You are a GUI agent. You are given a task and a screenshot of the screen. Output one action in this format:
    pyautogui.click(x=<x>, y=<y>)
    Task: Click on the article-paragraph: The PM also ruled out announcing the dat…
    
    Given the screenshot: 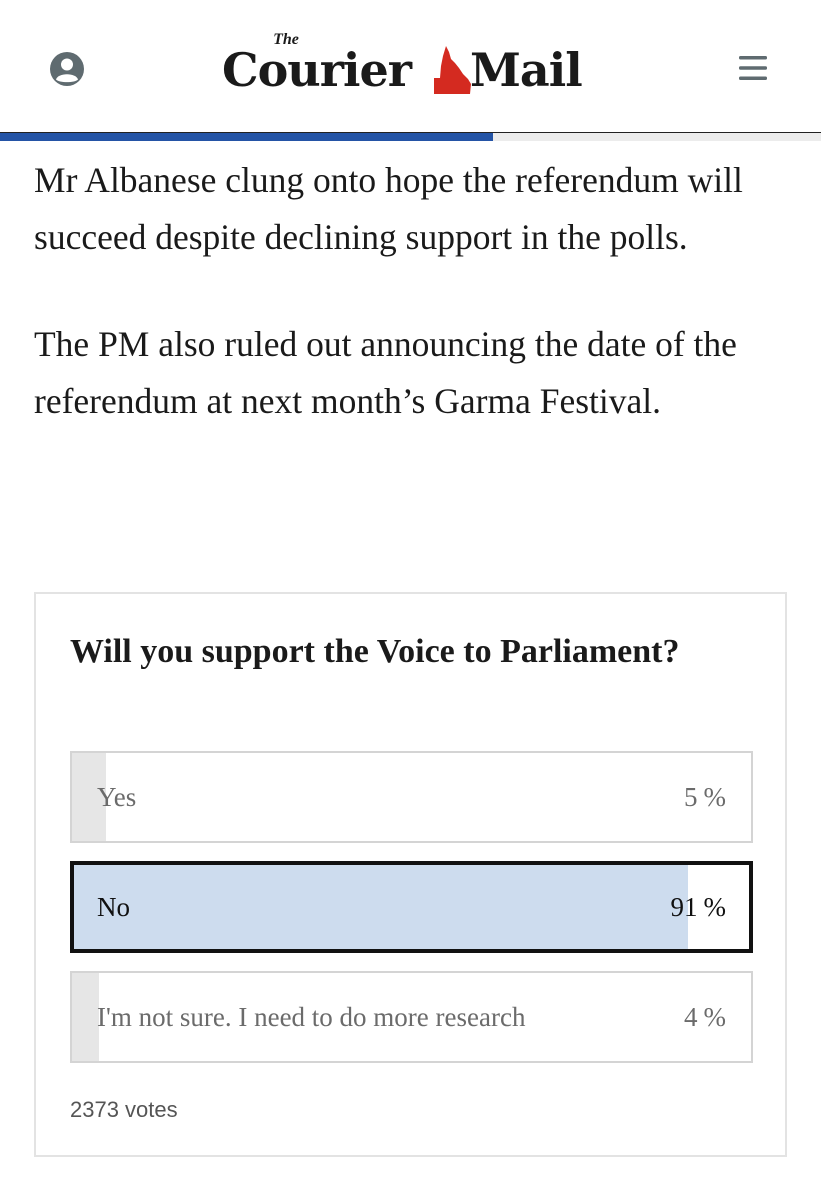 What is the action you would take?
    pyautogui.click(x=385, y=372)
    